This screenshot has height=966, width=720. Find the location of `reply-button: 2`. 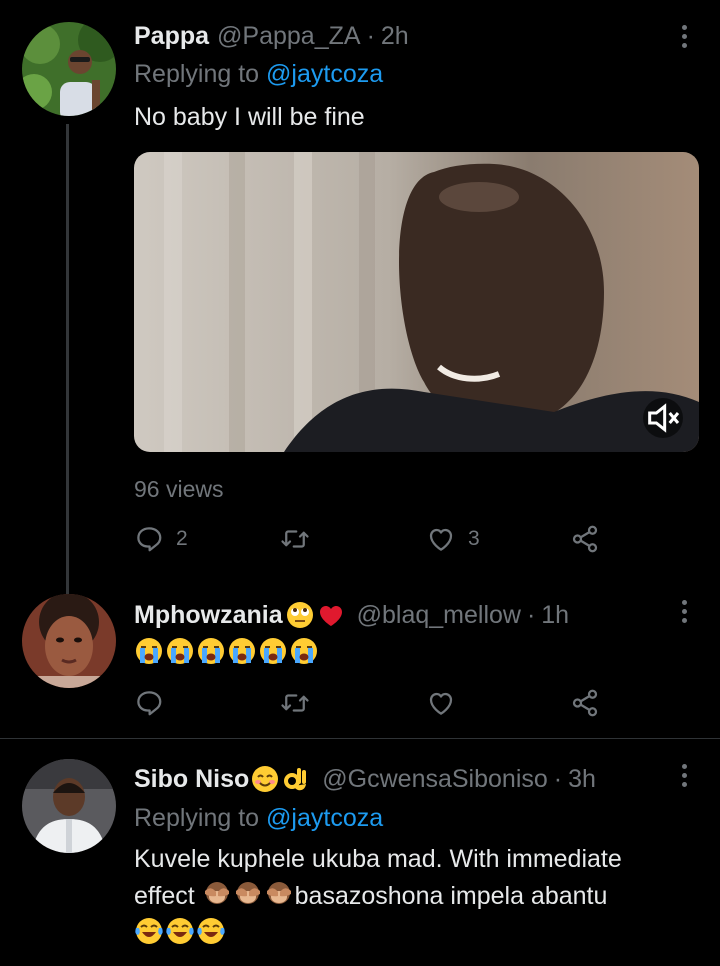

reply-button: 2 is located at coordinates (161, 539).